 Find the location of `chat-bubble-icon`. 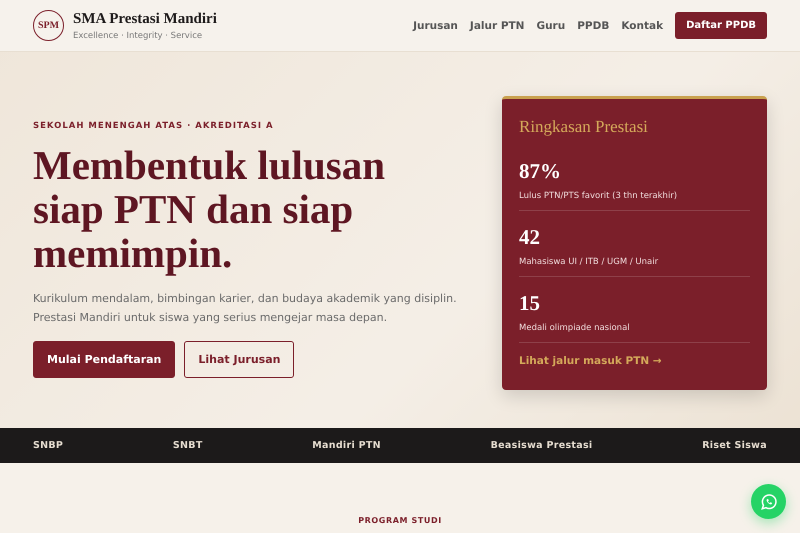

chat-bubble-icon is located at coordinates (769, 501).